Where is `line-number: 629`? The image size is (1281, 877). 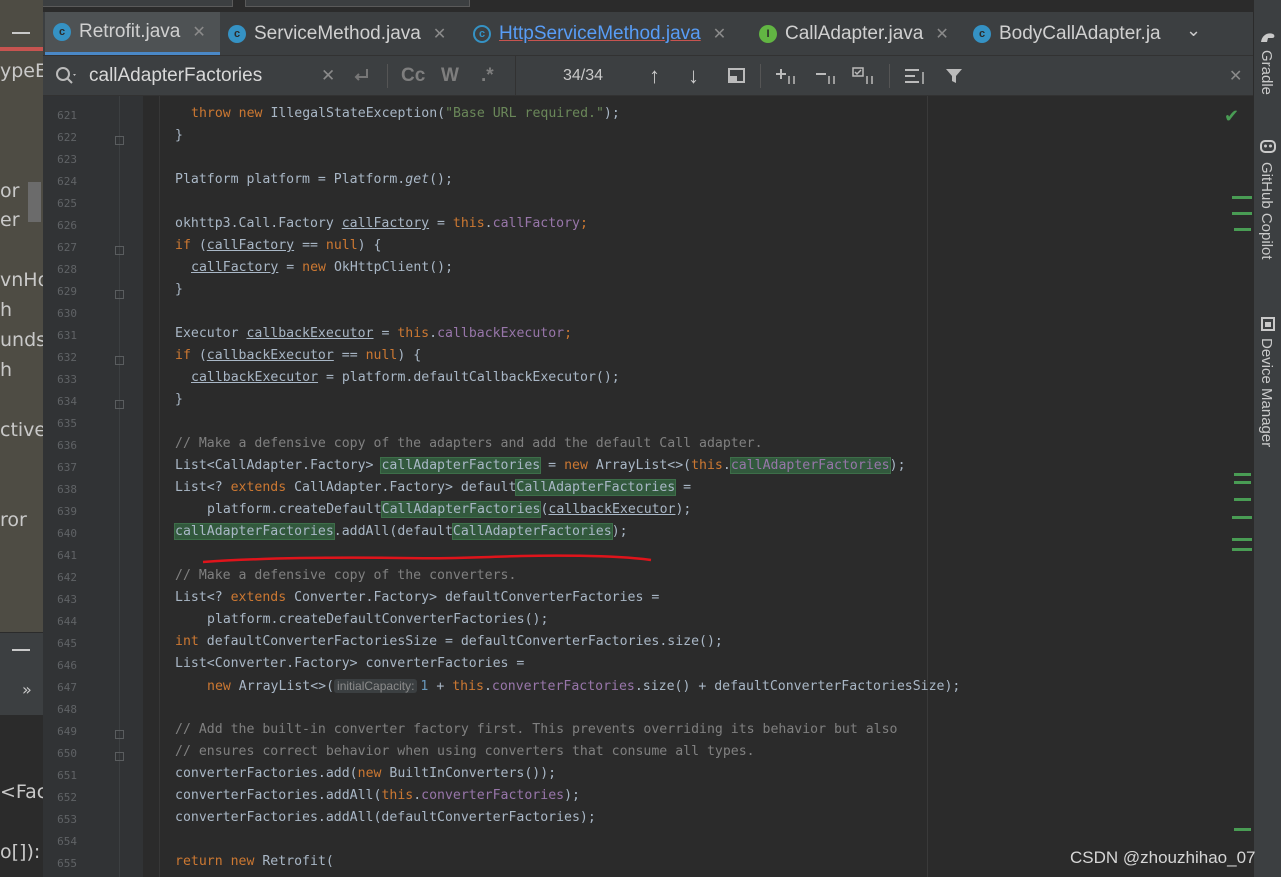 line-number: 629 is located at coordinates (67, 291).